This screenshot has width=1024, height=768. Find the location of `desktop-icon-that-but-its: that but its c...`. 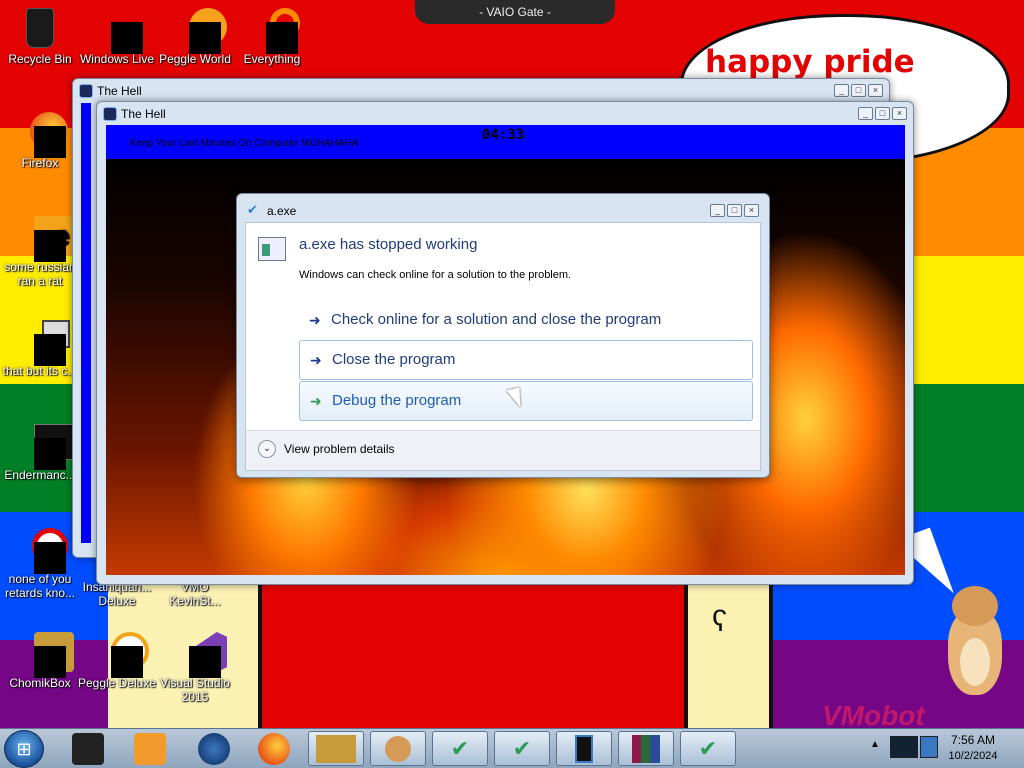

desktop-icon-that-but-its: that but its c... is located at coordinates (40, 349).